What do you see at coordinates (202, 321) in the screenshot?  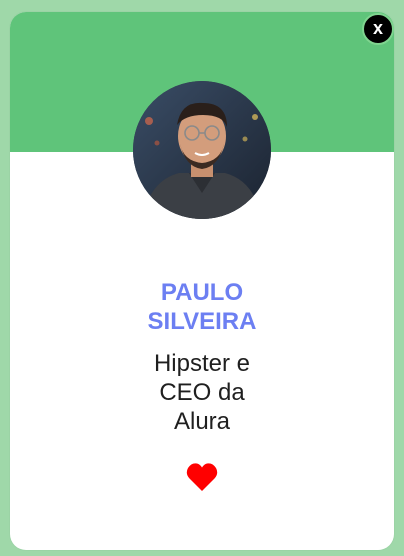 I see `profile-name-line2: SILVEIRA` at bounding box center [202, 321].